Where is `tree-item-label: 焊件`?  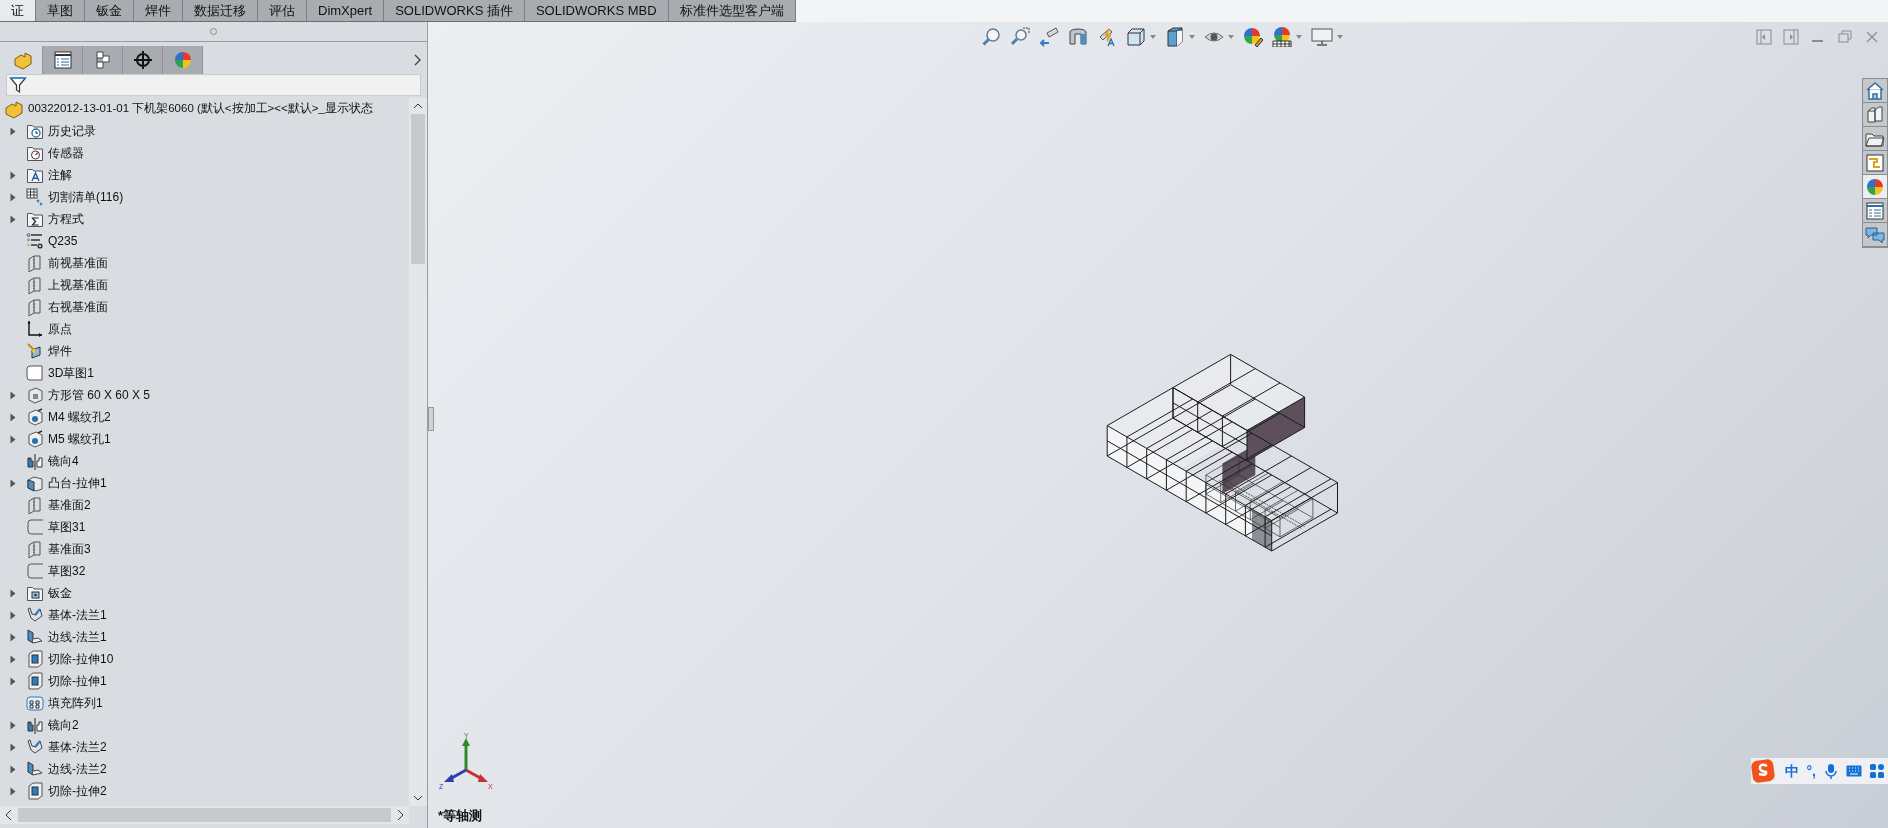 tree-item-label: 焊件 is located at coordinates (60, 351).